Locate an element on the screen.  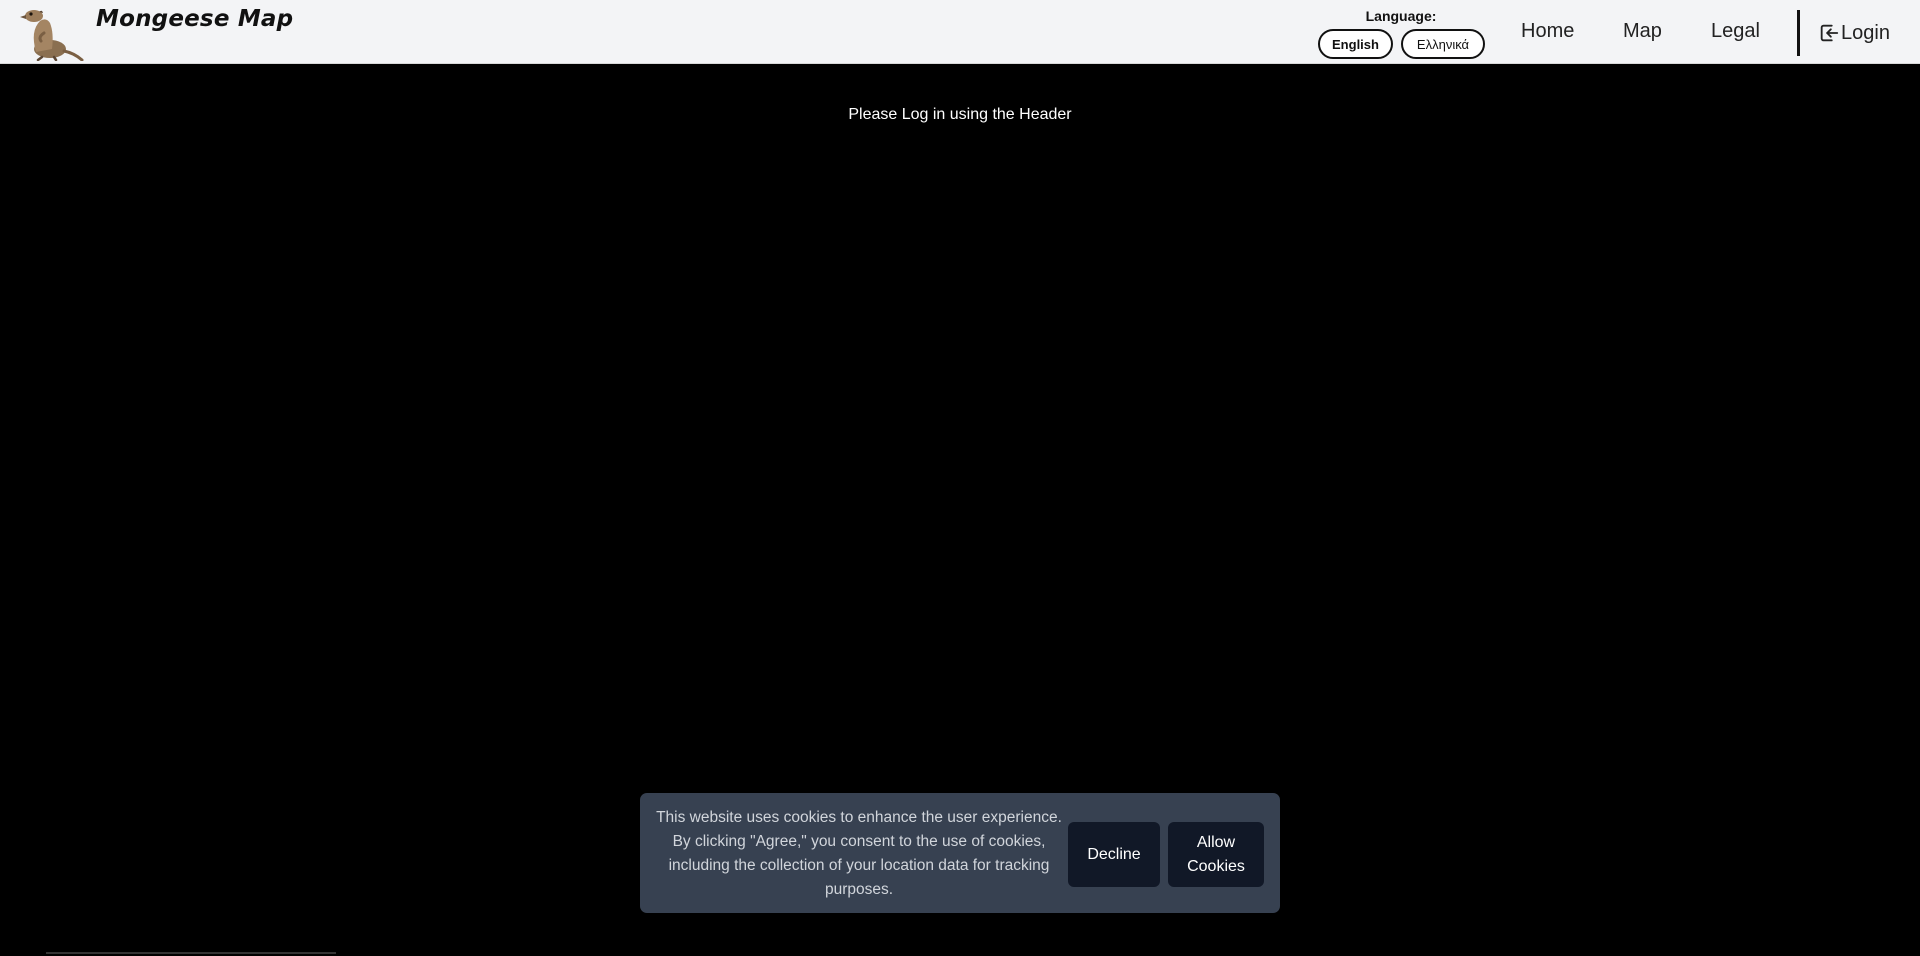
nav-divider is located at coordinates (1798, 33).